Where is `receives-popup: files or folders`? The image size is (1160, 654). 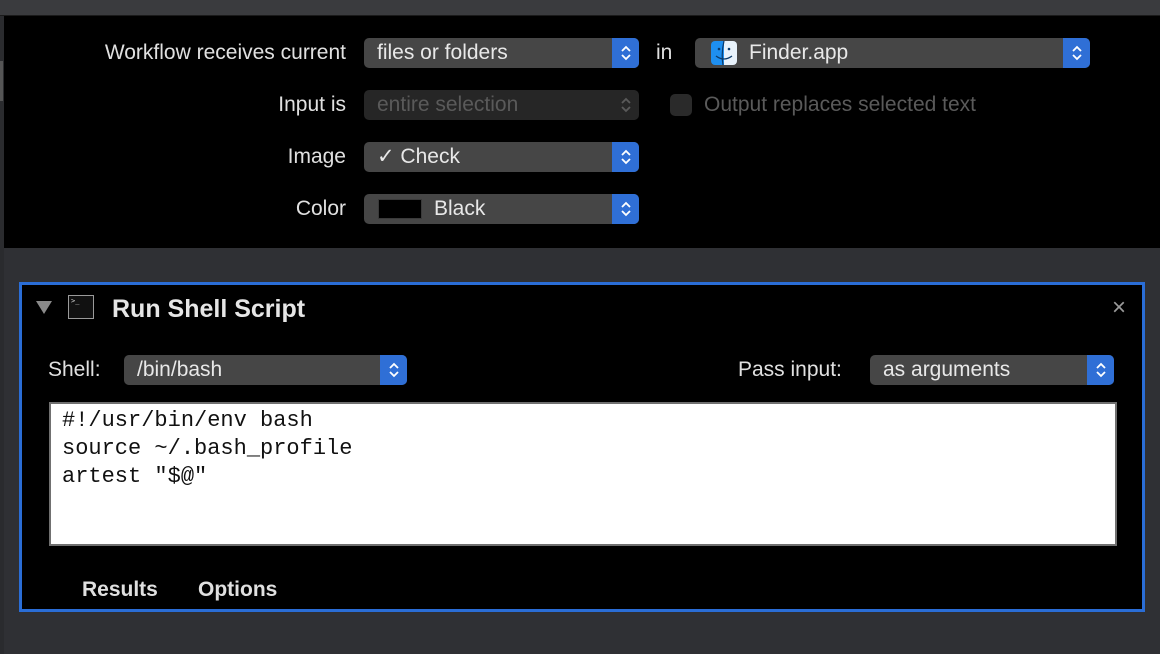
receives-popup: files or folders is located at coordinates (501, 53).